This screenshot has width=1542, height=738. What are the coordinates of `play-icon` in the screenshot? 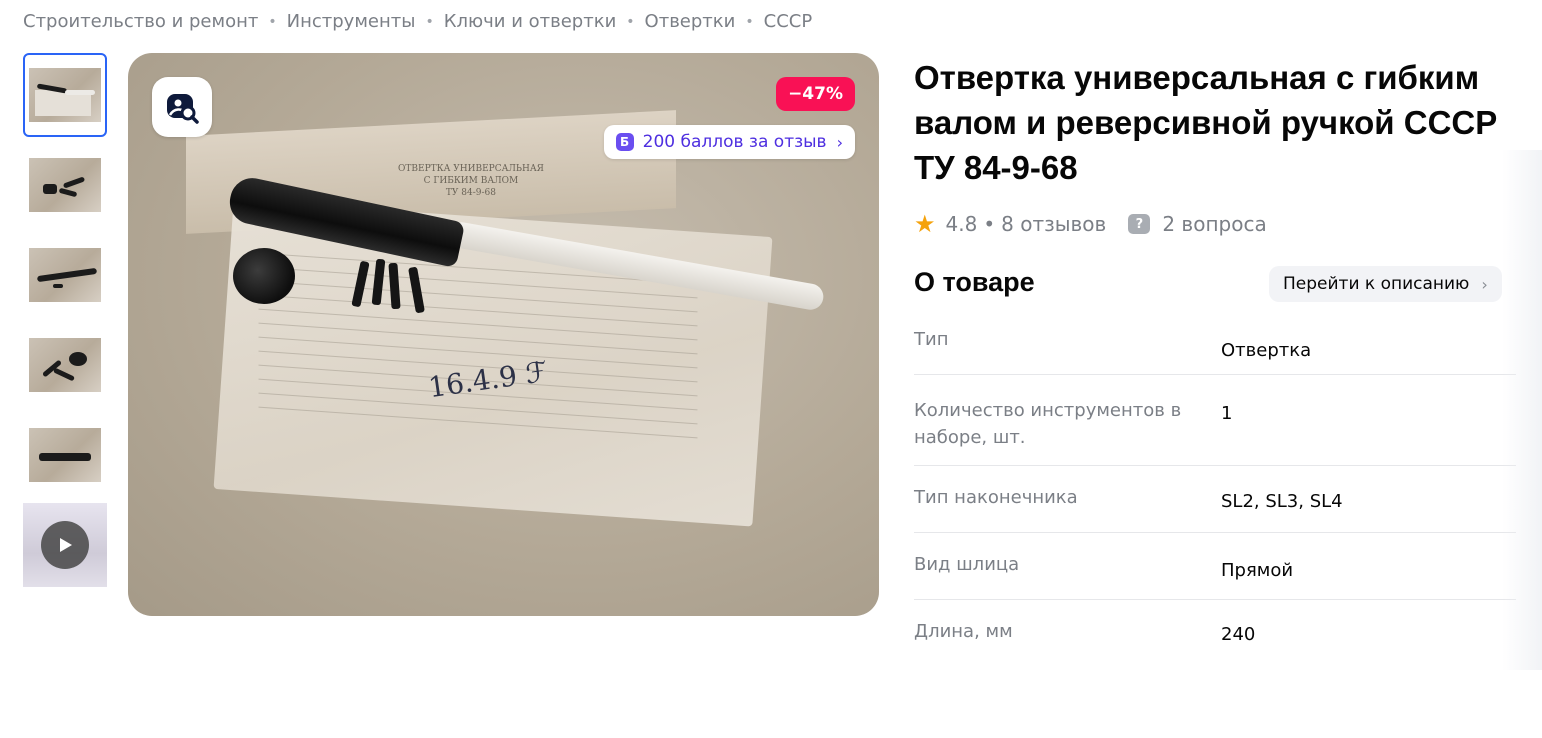 It's located at (65, 545).